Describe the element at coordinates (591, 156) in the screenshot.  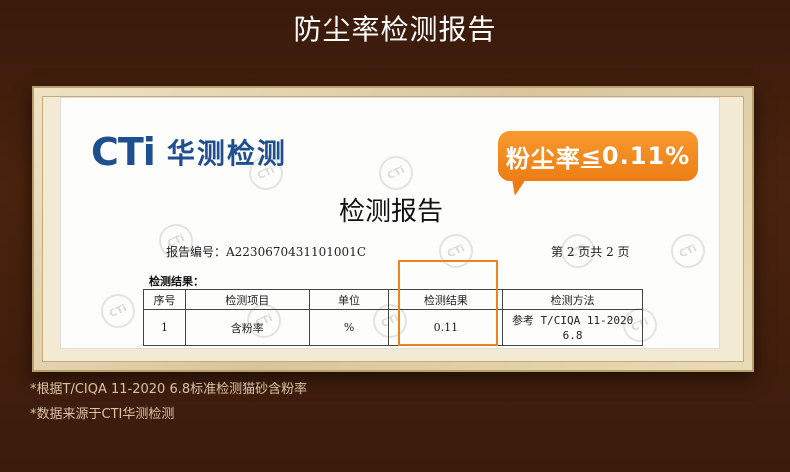
I see `badge-symbol: ≤` at that location.